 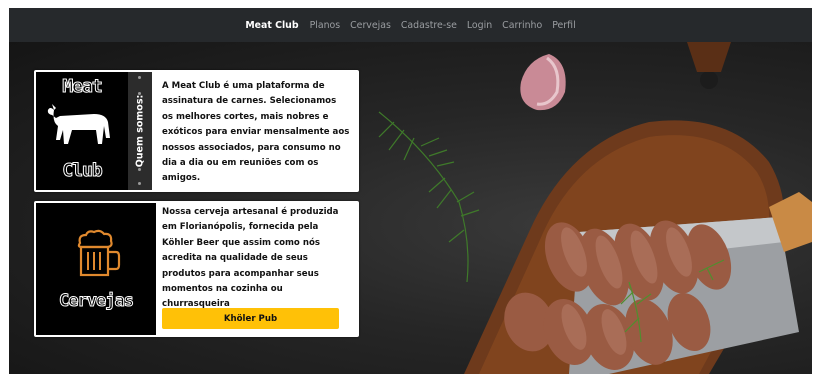 I want to click on nav-brand-meat-club: Meat Club, so click(x=271, y=25).